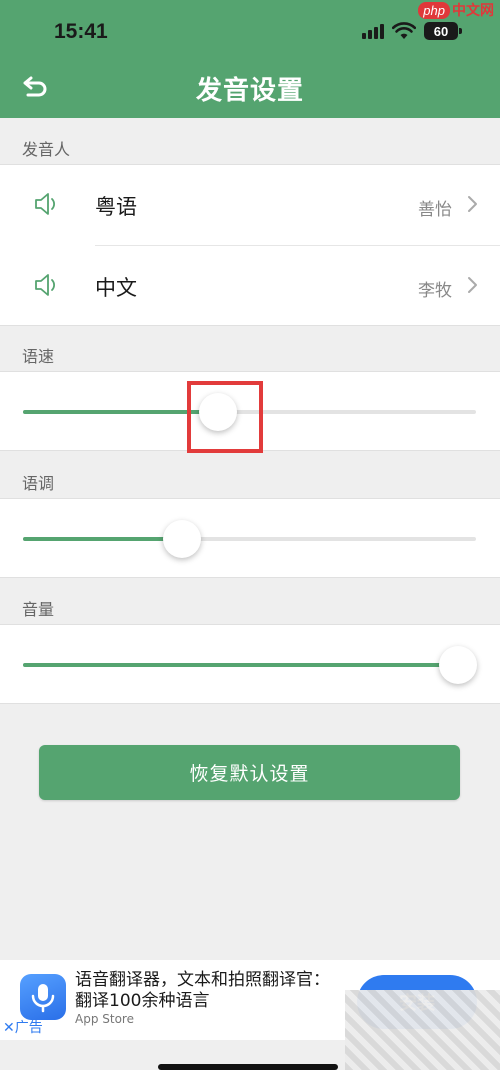  I want to click on wifi-icon, so click(404, 30).